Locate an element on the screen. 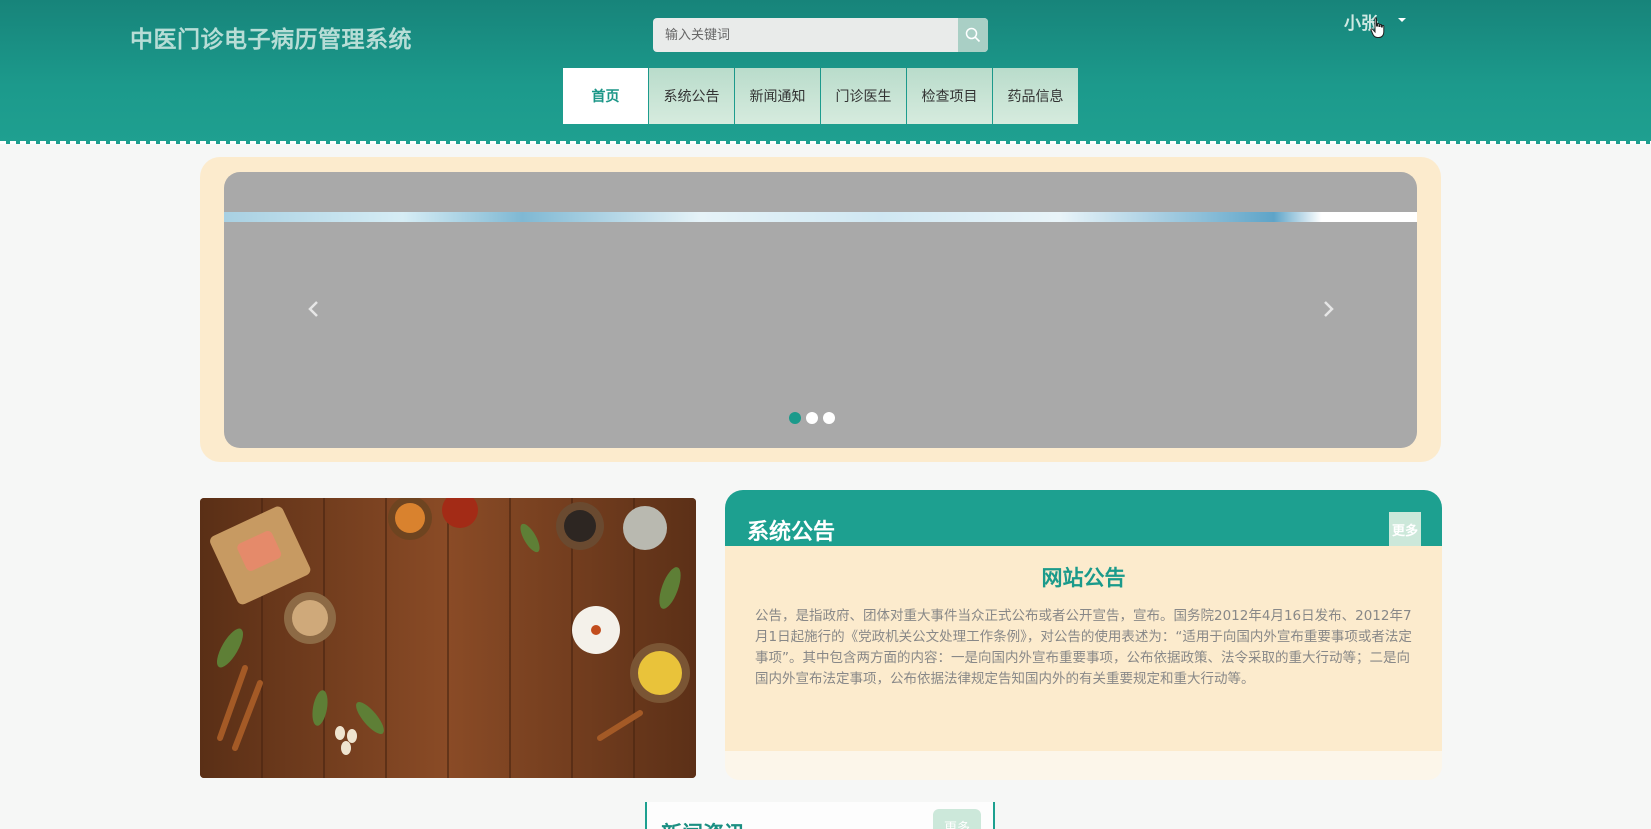 Image resolution: width=1651 pixels, height=829 pixels. chevron-right-icon is located at coordinates (1329, 309).